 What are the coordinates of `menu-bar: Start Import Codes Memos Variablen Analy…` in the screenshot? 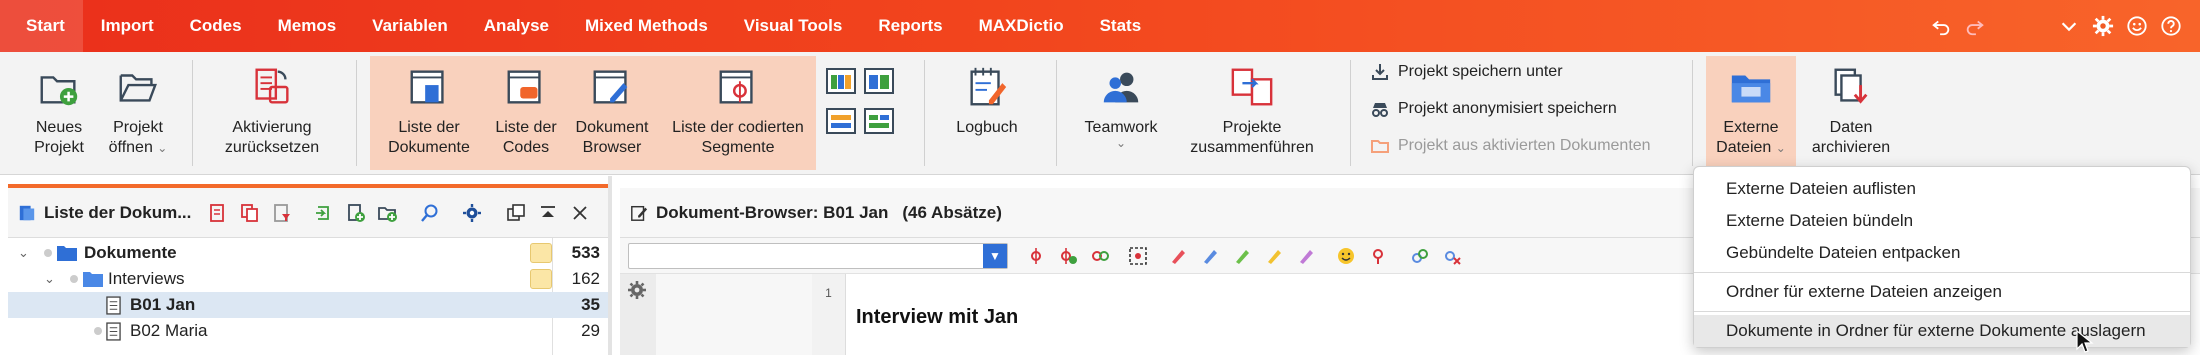 It's located at (1100, 26).